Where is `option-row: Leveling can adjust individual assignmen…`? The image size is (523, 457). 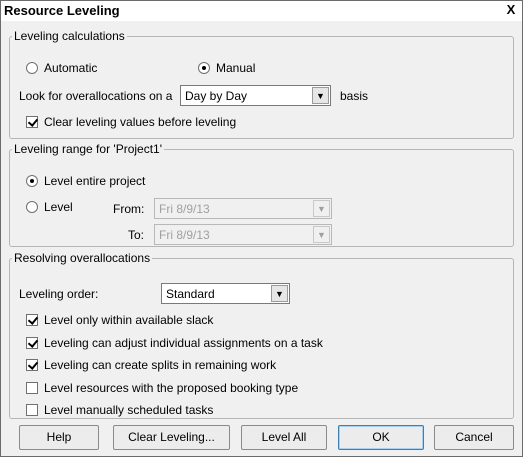
option-row: Leveling can adjust individual assignmen… is located at coordinates (174, 343).